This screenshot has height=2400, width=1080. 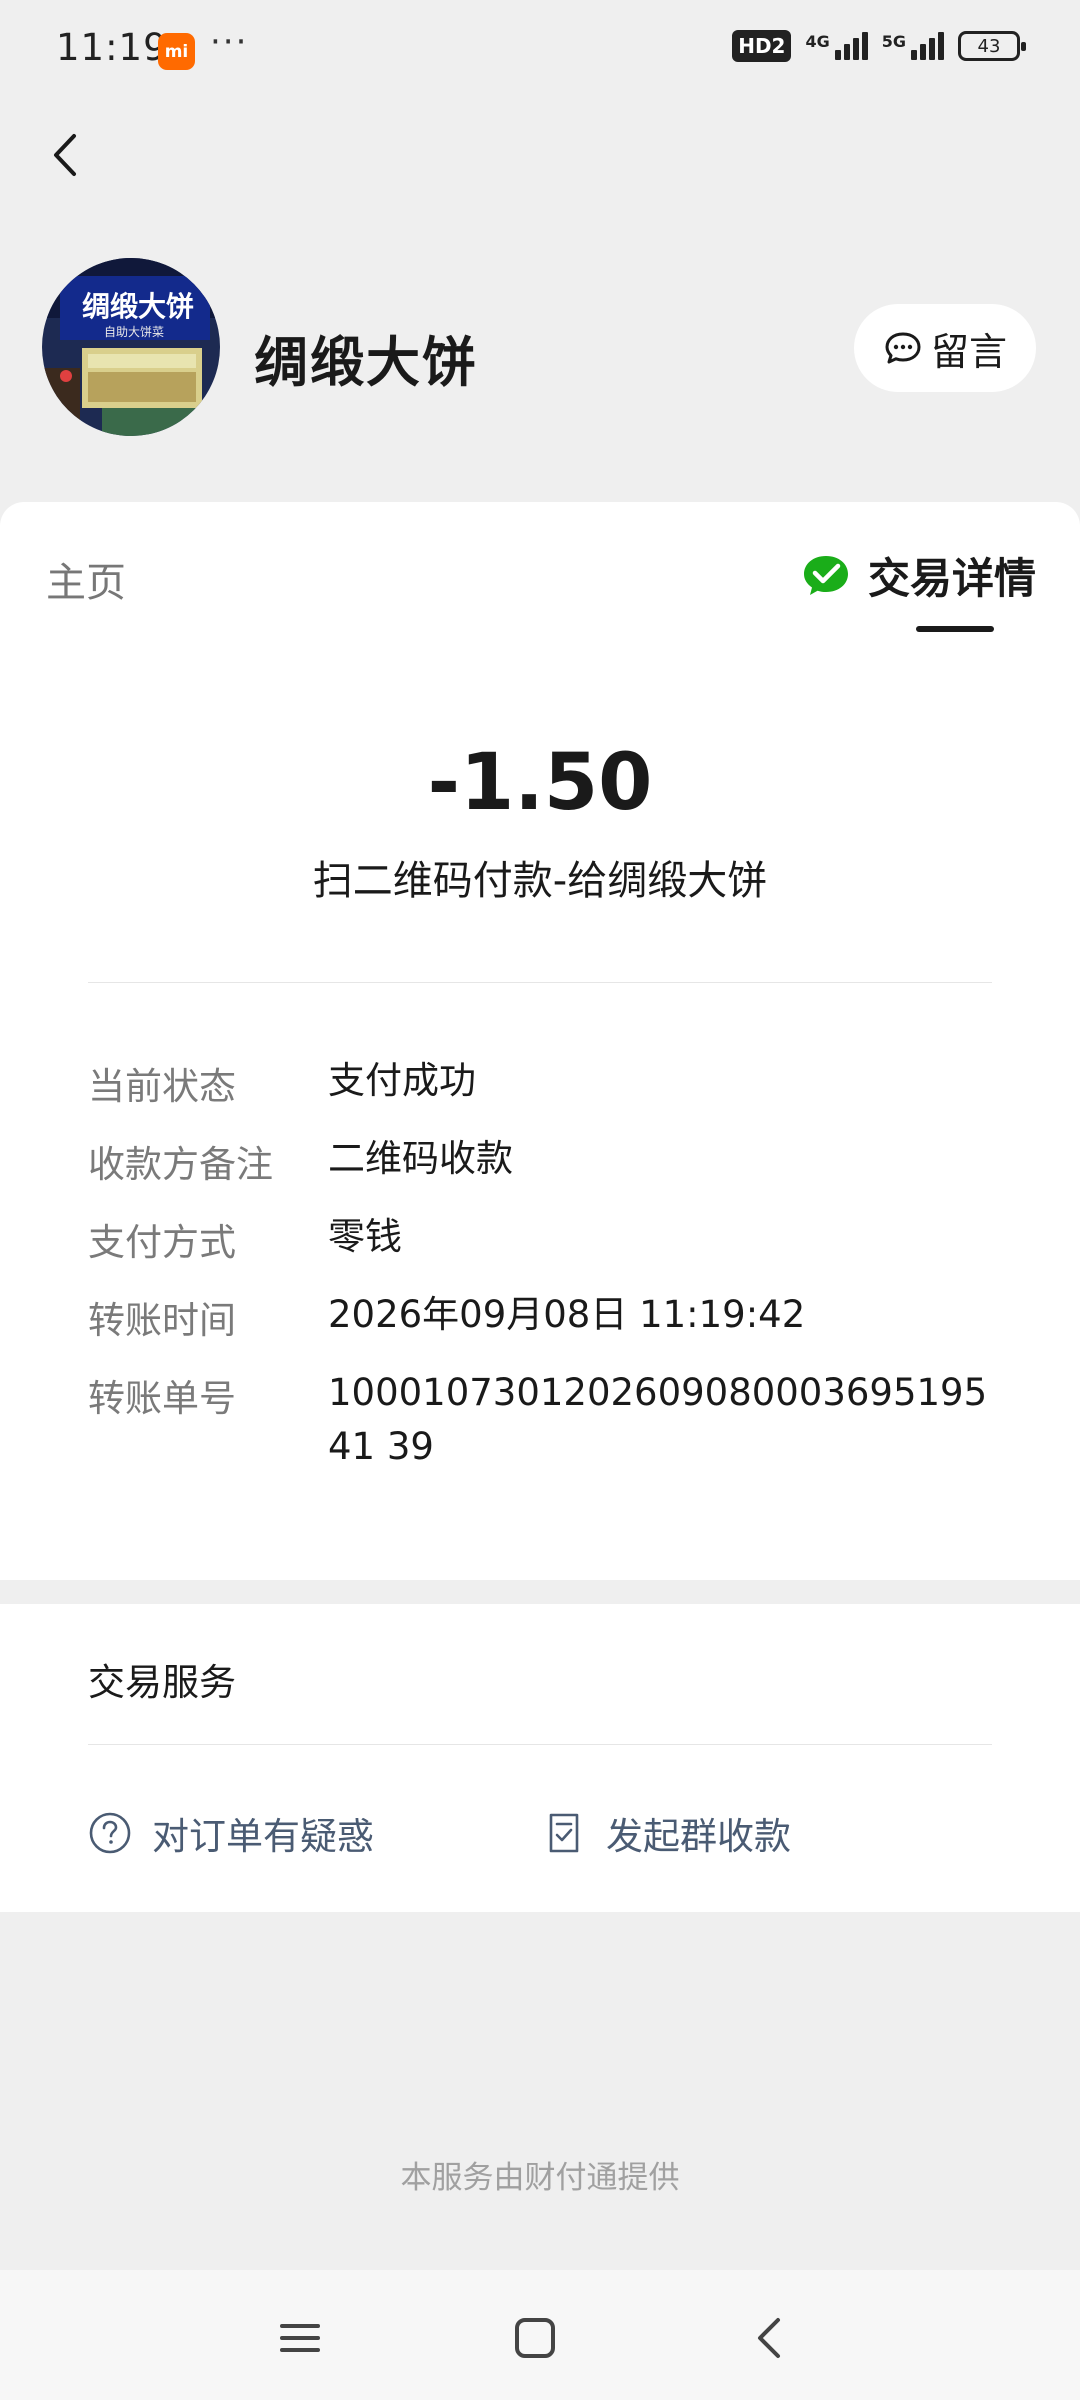 I want to click on services-section, so click(x=540, y=1758).